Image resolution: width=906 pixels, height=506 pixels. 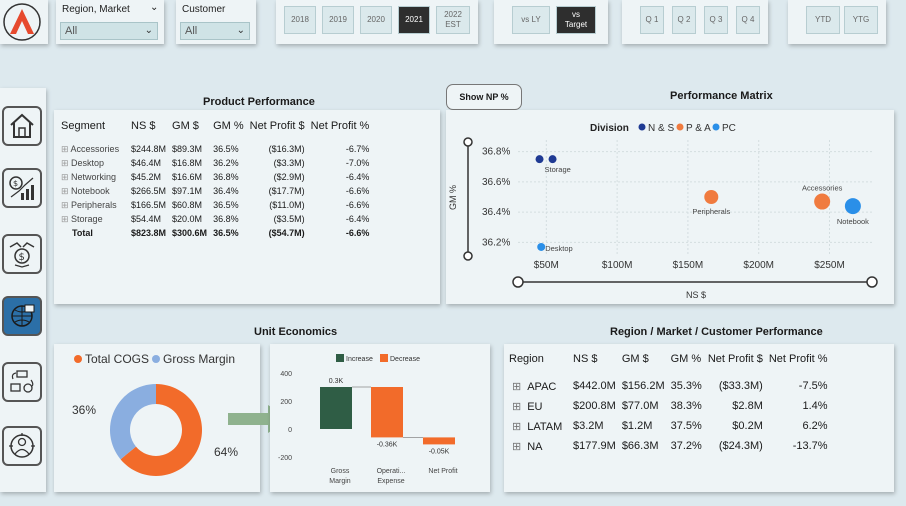 What do you see at coordinates (558, 169) in the screenshot?
I see `point-label: Storage` at bounding box center [558, 169].